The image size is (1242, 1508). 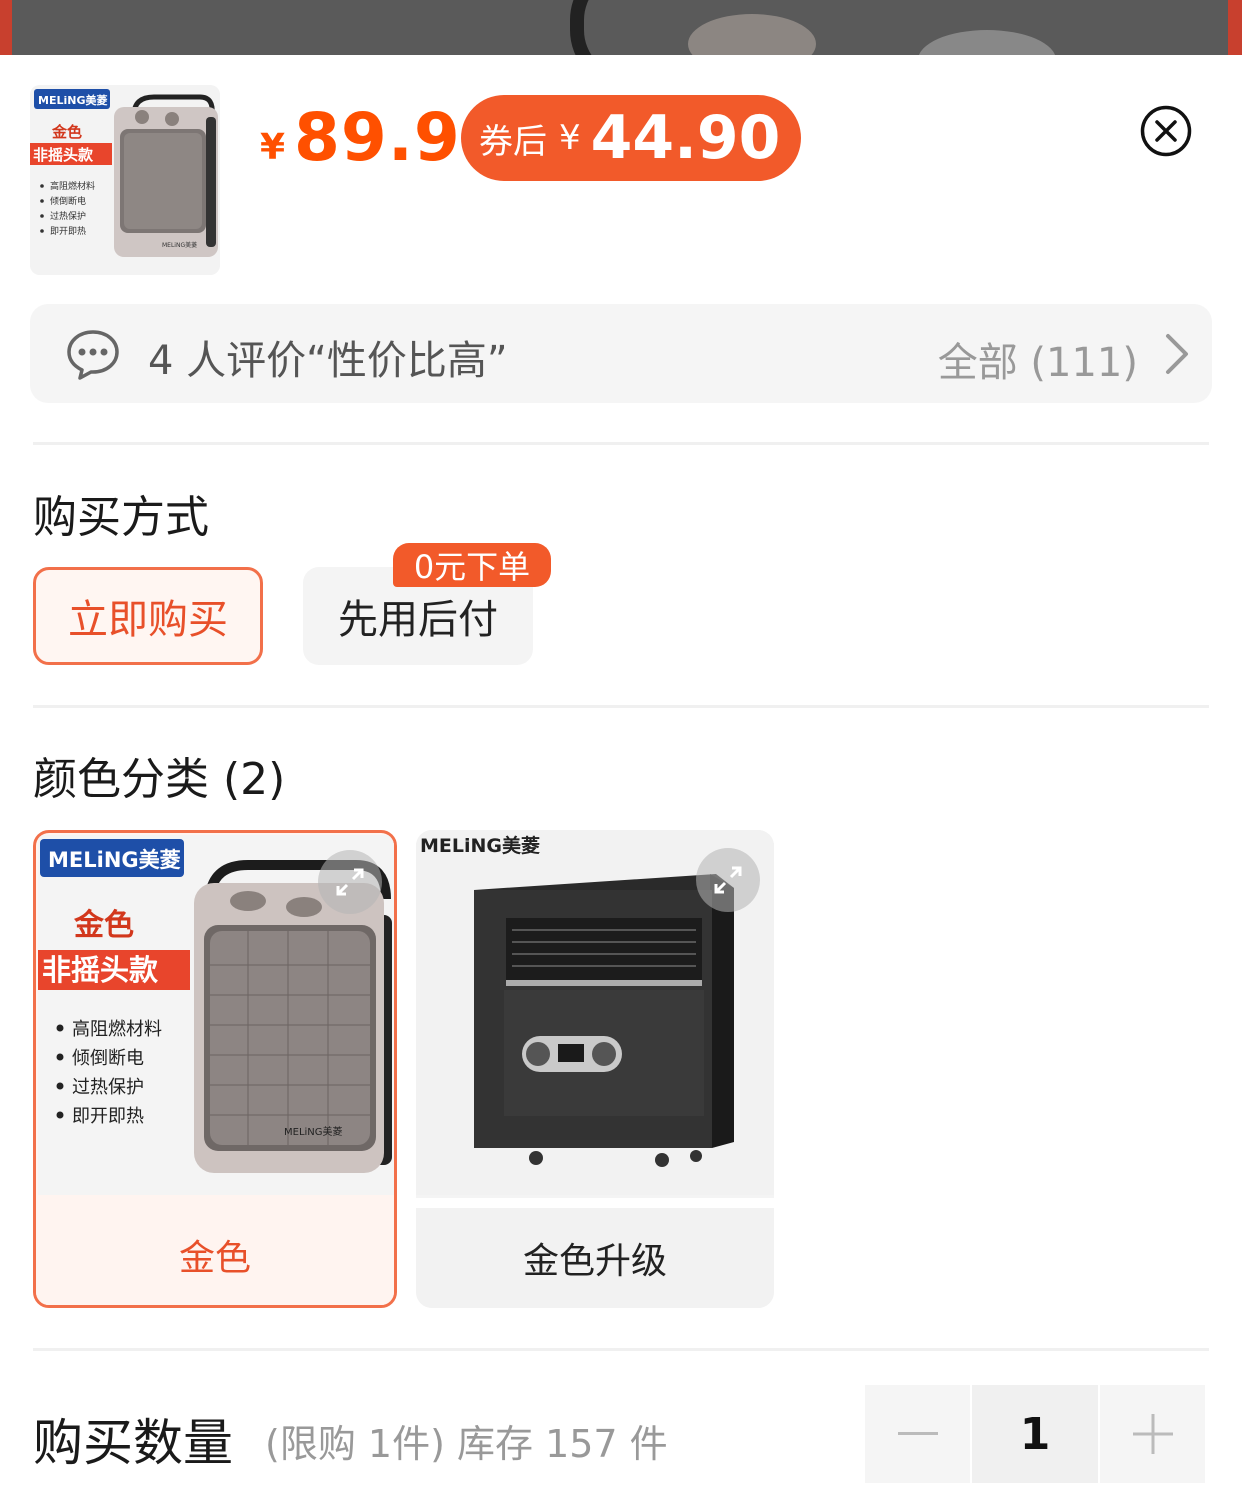 I want to click on color-option-gold-upgrade: MELiNG美菱 金色升级, so click(x=595, y=1069).